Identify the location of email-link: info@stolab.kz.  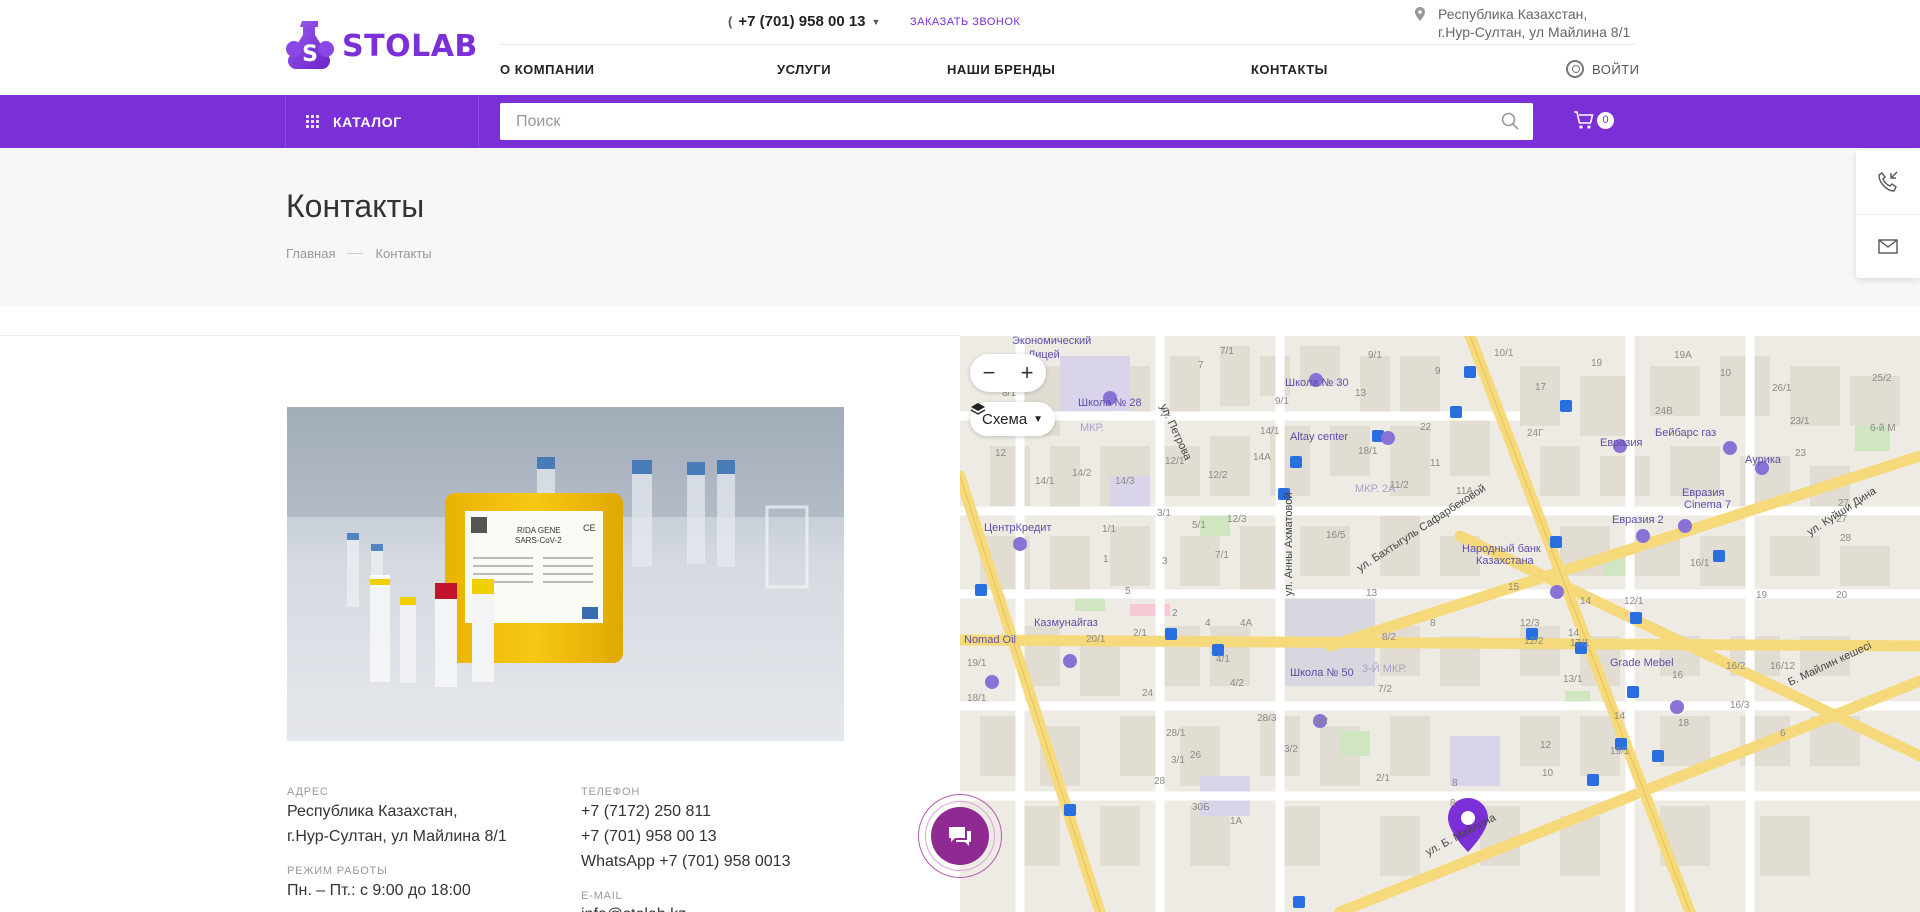
(633, 907).